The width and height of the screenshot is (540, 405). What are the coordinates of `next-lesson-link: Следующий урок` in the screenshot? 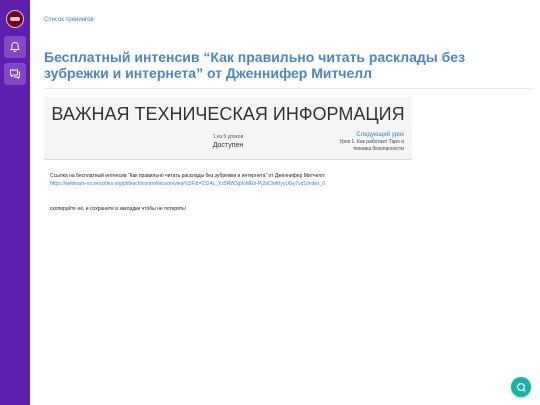 It's located at (380, 135).